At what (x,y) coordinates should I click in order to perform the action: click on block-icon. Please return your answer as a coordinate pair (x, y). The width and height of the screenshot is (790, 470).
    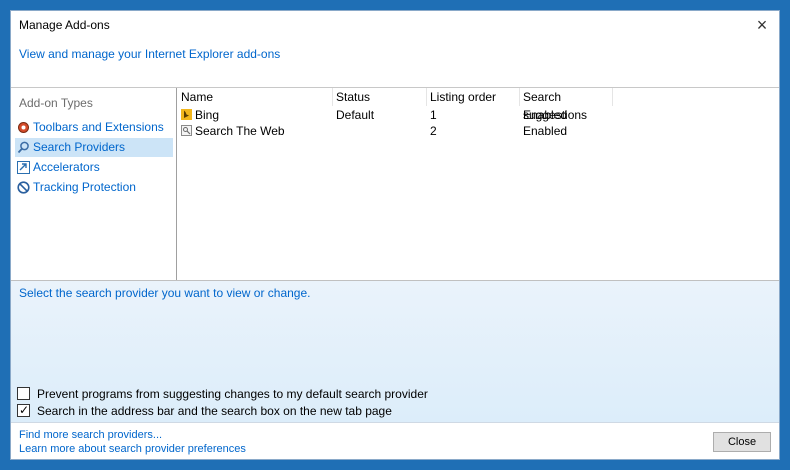
    Looking at the image, I should click on (23, 187).